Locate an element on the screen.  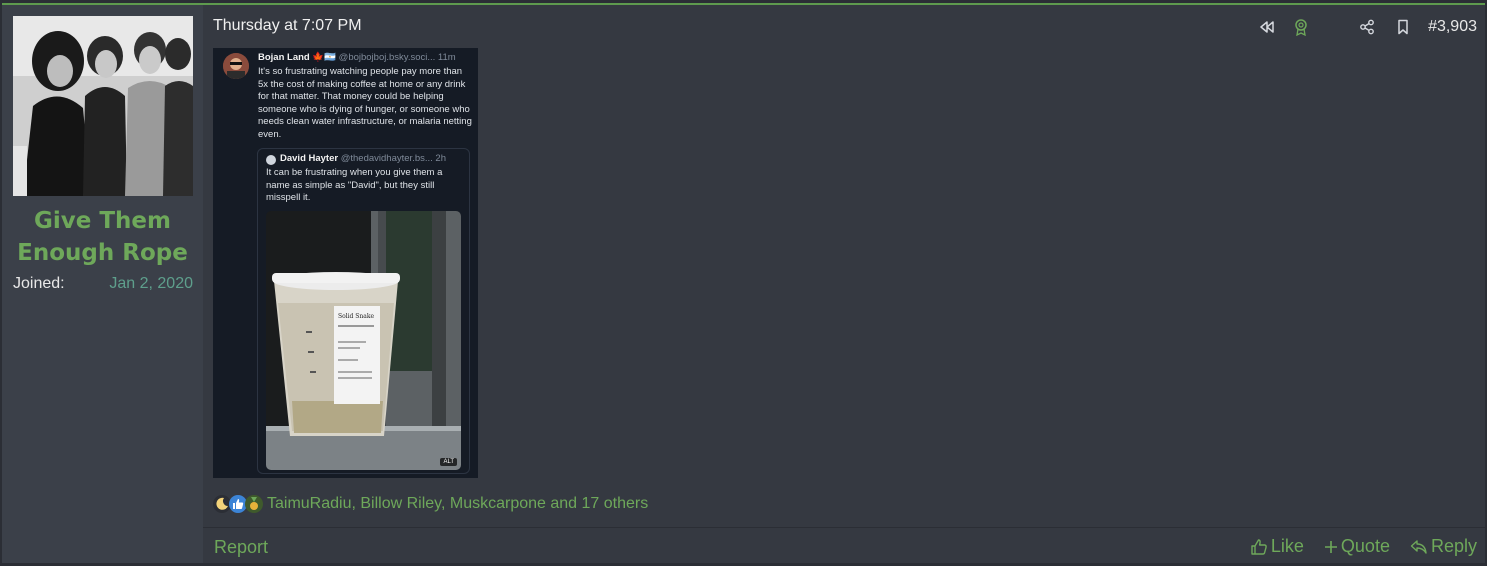
cup-photo: Solid Snake ALT is located at coordinates (363, 340).